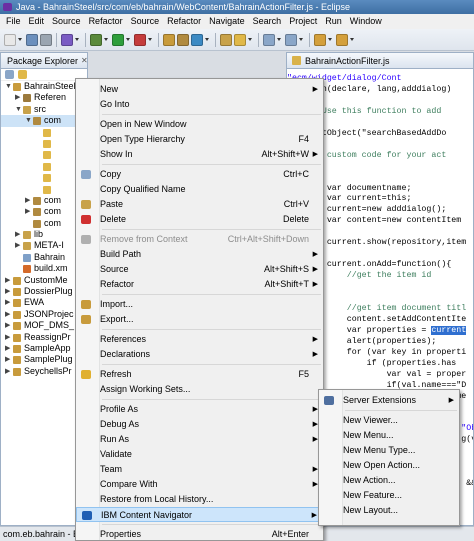 The image size is (474, 541). What do you see at coordinates (366, 21) in the screenshot?
I see `menu-window: Window` at bounding box center [366, 21].